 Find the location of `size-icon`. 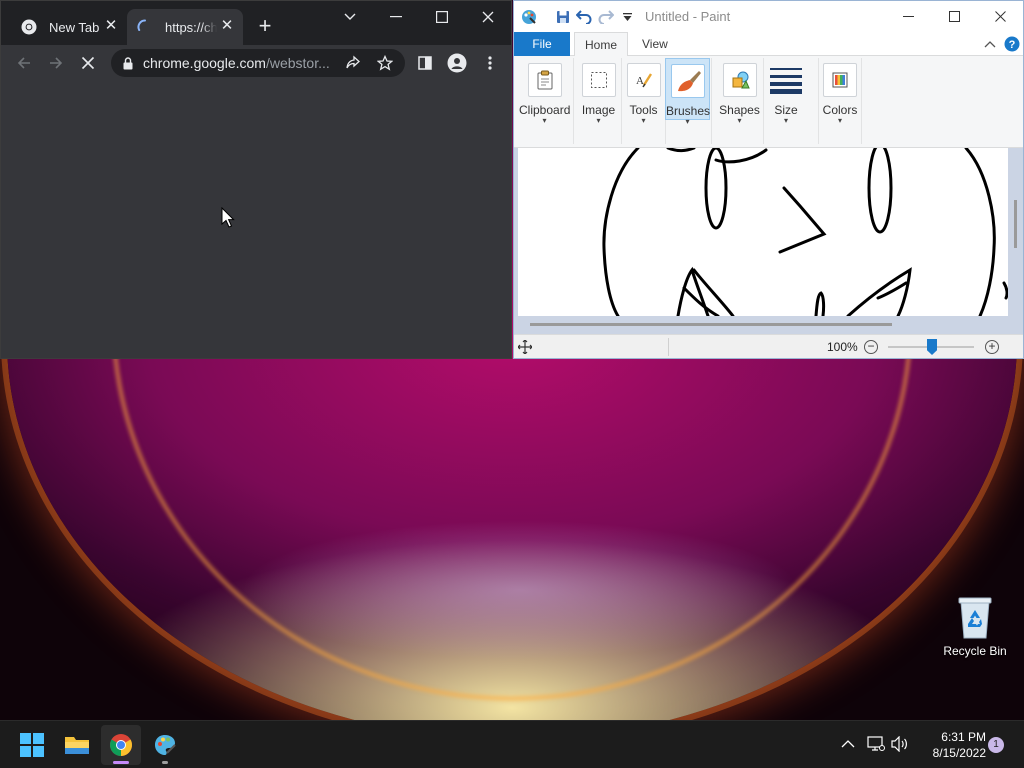

size-icon is located at coordinates (786, 80).